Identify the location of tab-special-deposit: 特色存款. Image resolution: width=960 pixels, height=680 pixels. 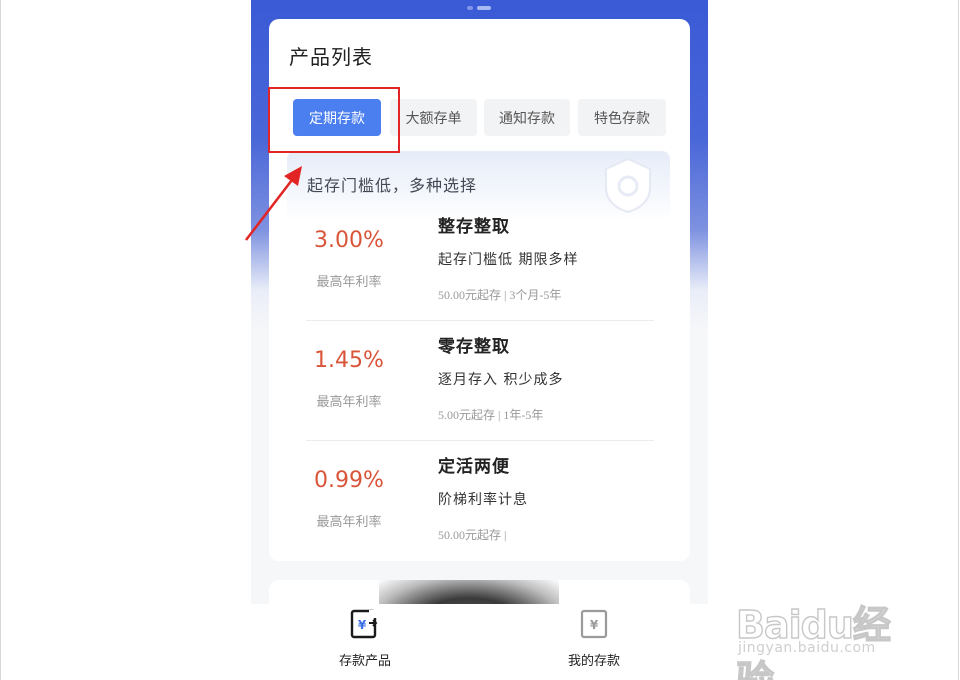
(622, 117).